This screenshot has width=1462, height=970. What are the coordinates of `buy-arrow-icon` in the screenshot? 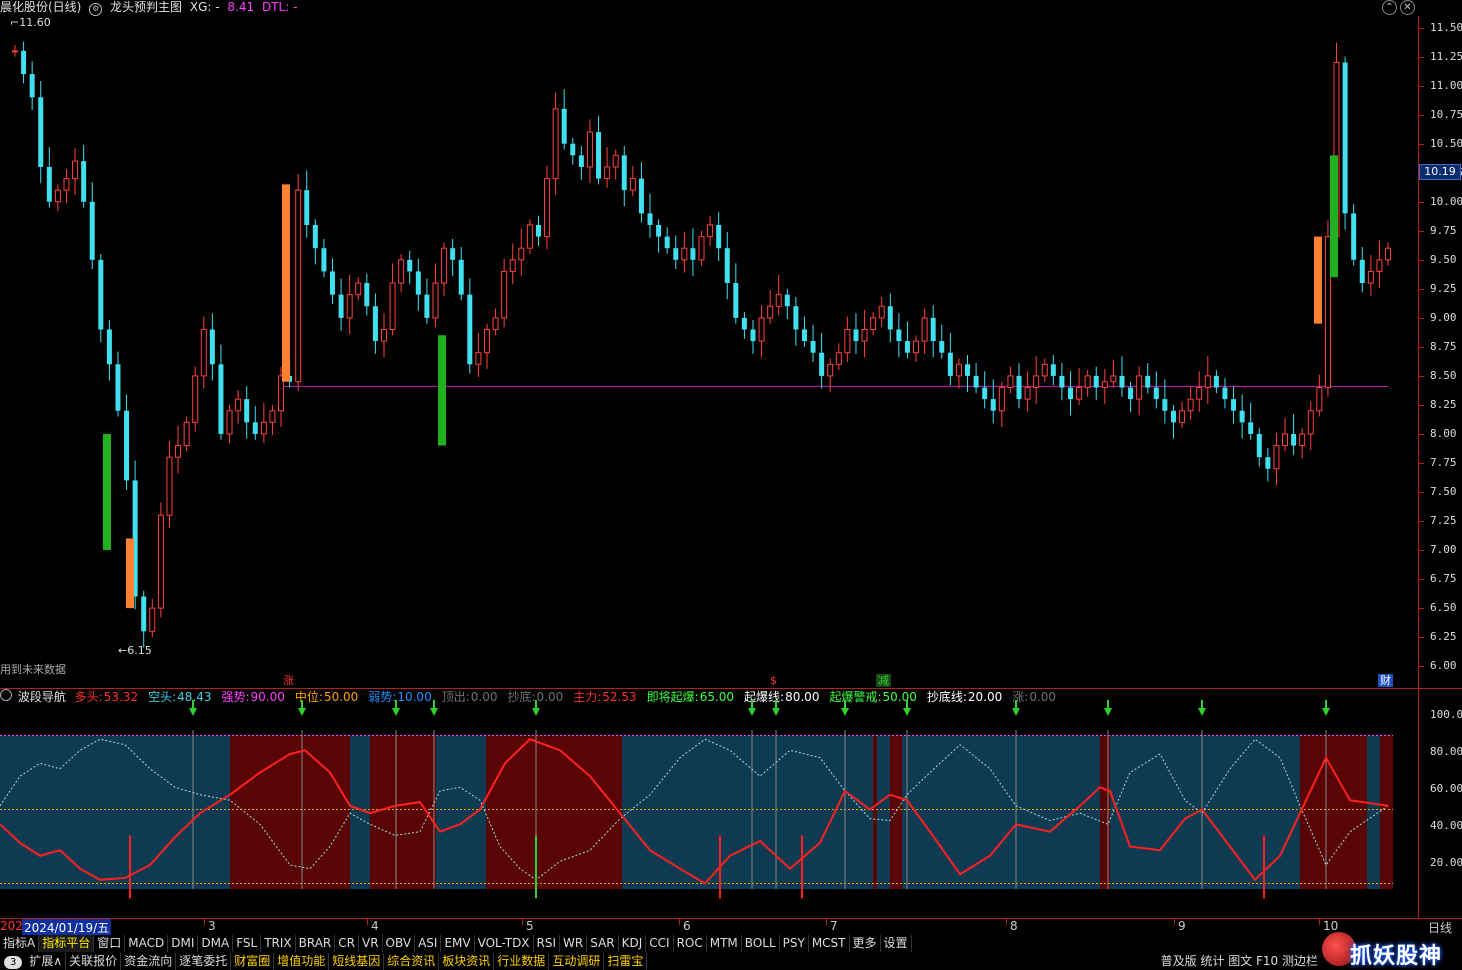 It's located at (396, 712).